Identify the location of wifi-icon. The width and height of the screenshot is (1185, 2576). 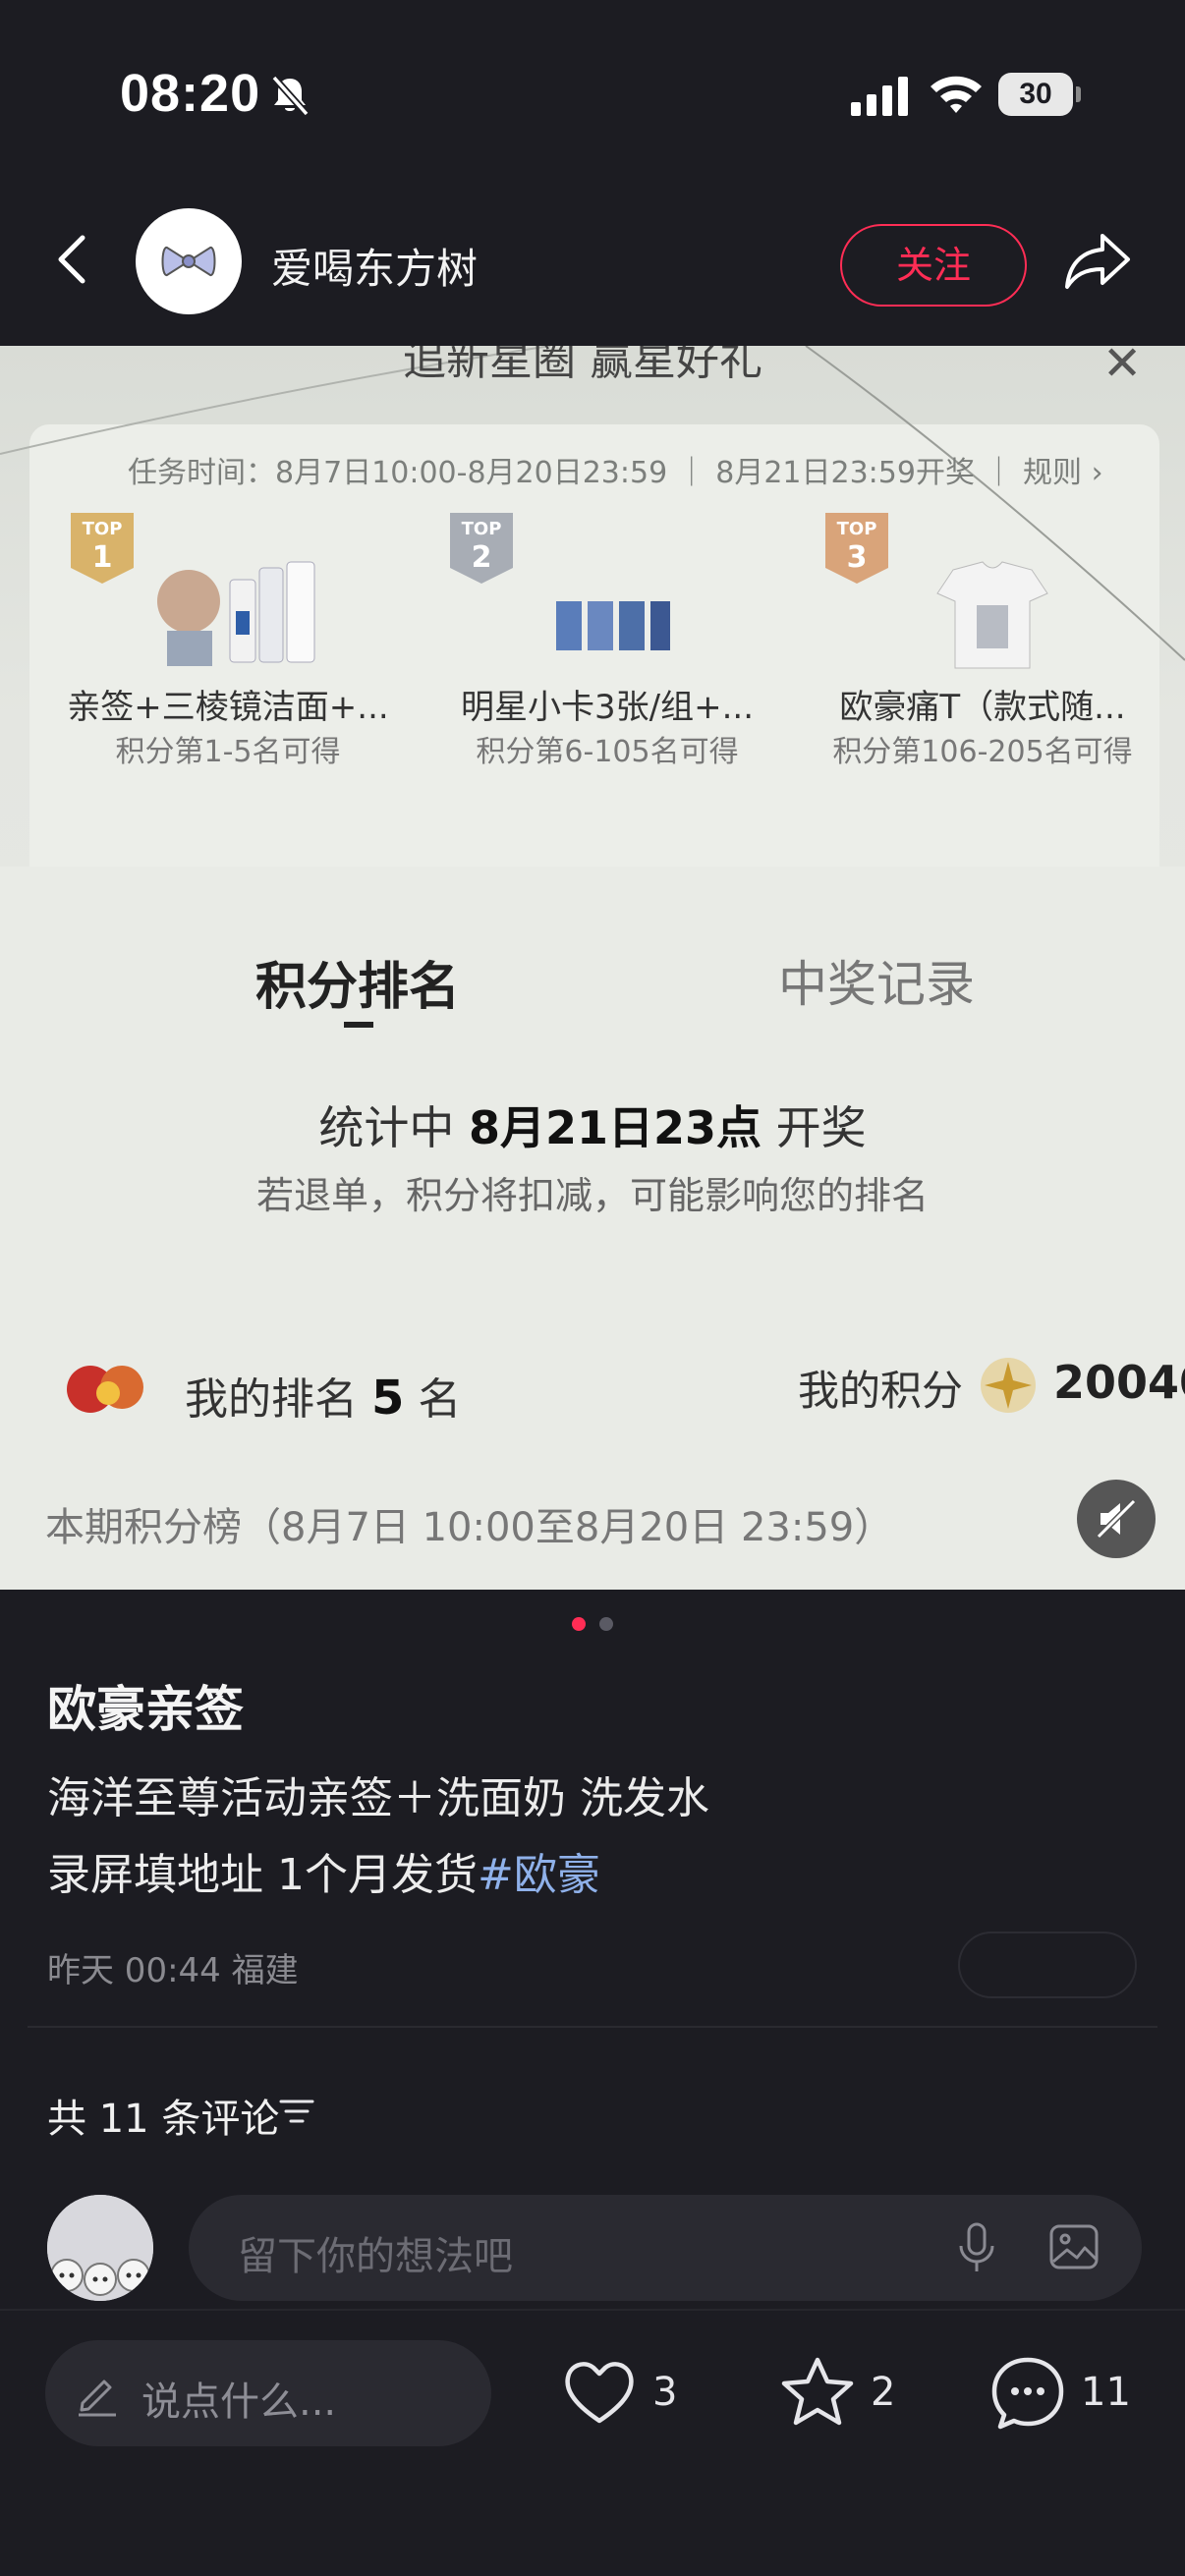
(957, 94).